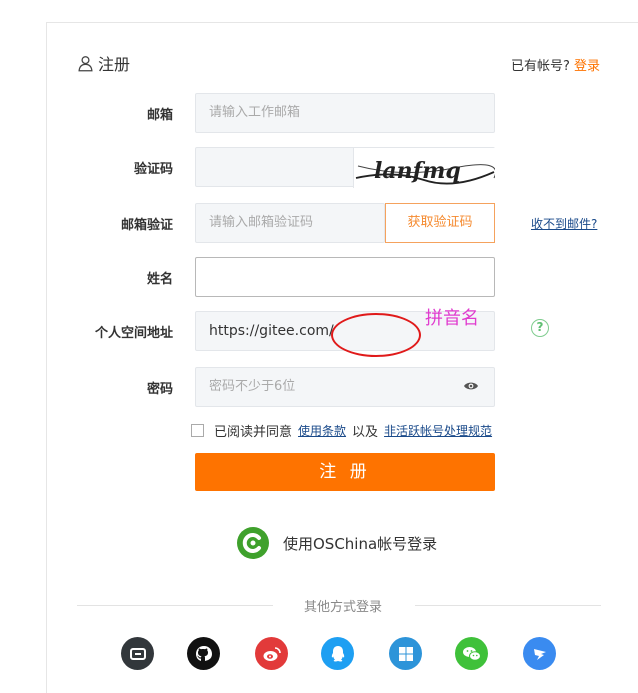 The width and height of the screenshot is (638, 693). I want to click on login-prompt: 已有帐号? 登录, so click(555, 64).